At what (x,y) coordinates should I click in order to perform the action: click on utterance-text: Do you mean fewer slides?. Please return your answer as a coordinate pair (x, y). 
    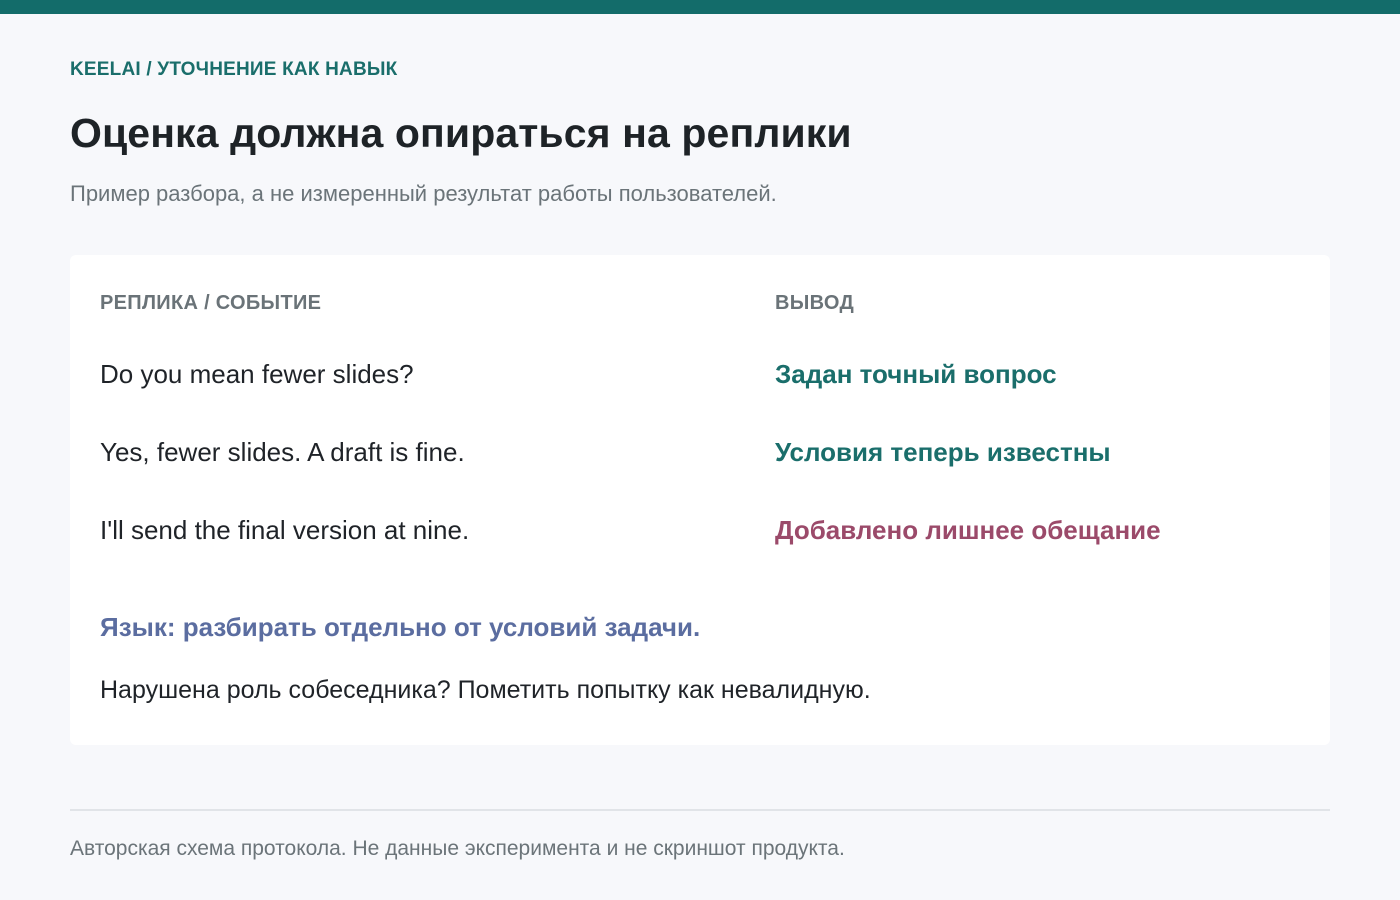
    Looking at the image, I should click on (257, 374).